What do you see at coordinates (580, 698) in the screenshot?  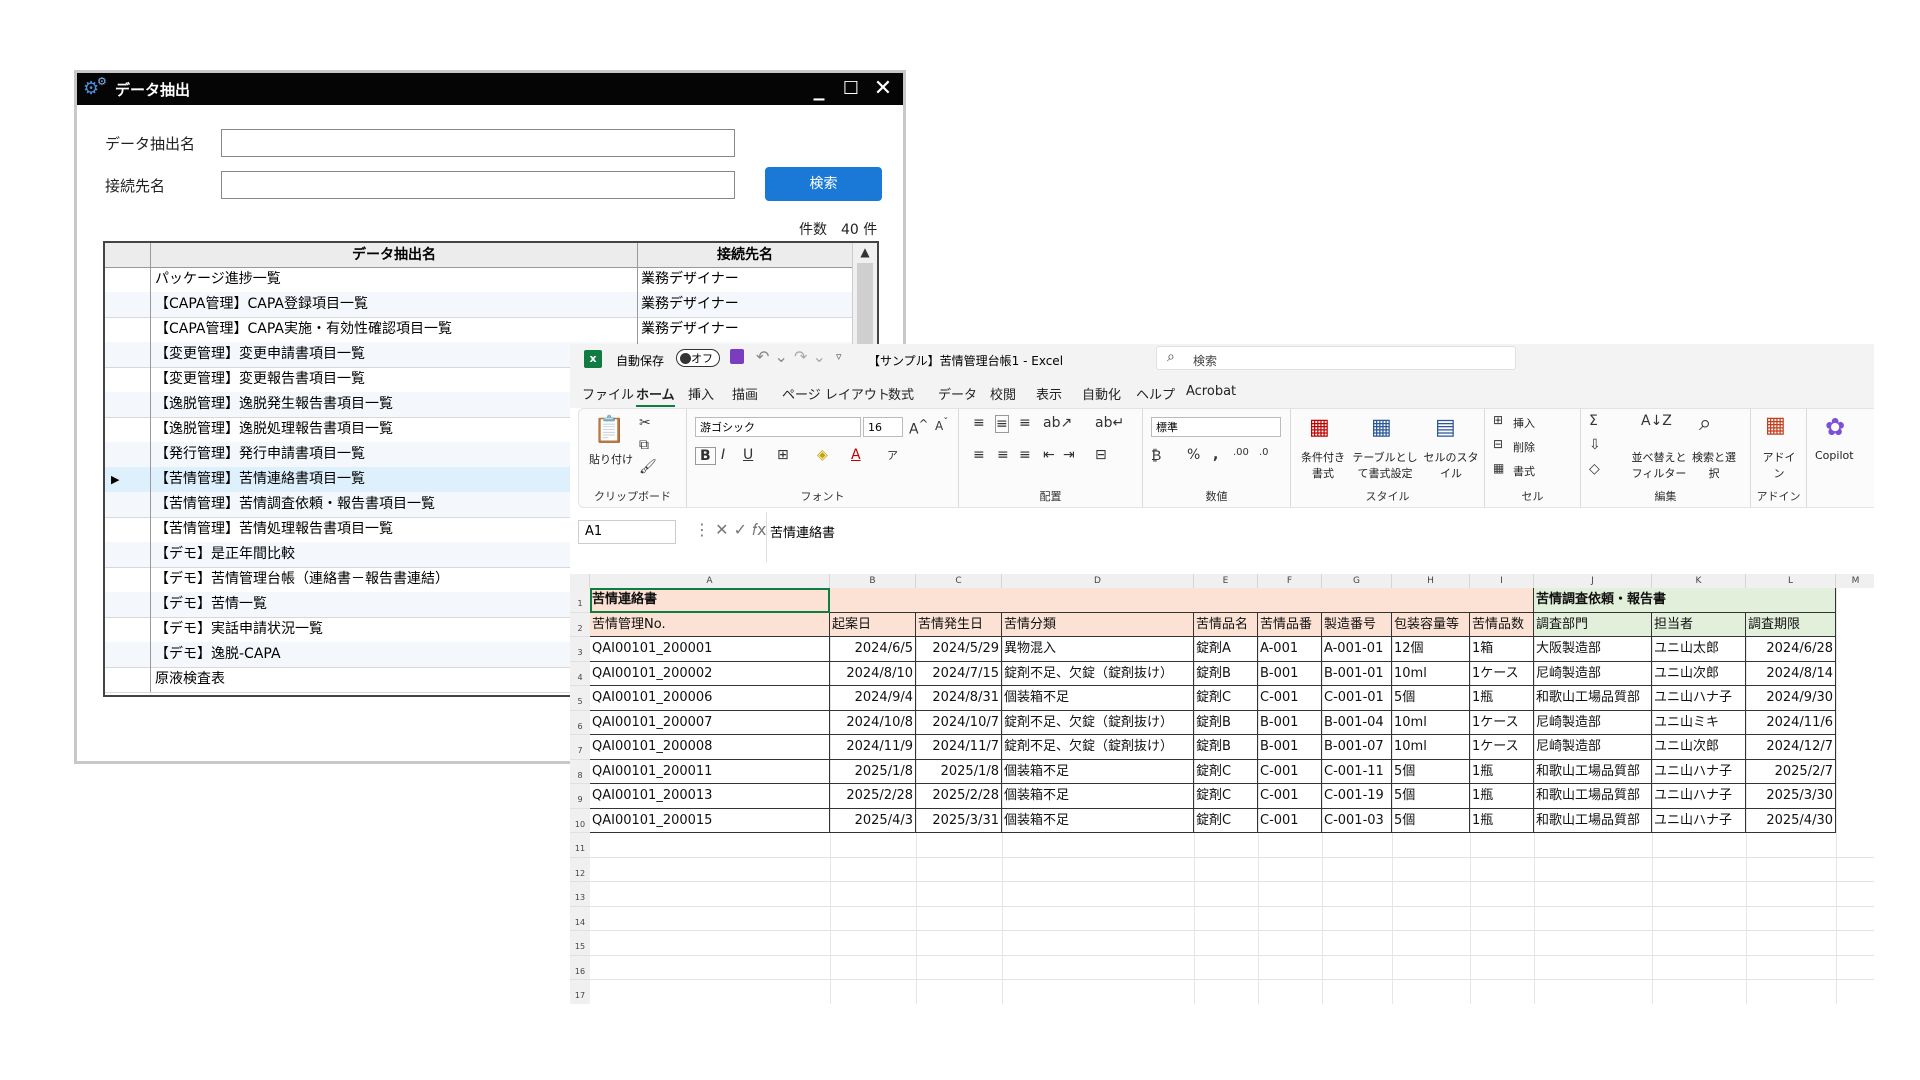 I see `row-header: 5` at bounding box center [580, 698].